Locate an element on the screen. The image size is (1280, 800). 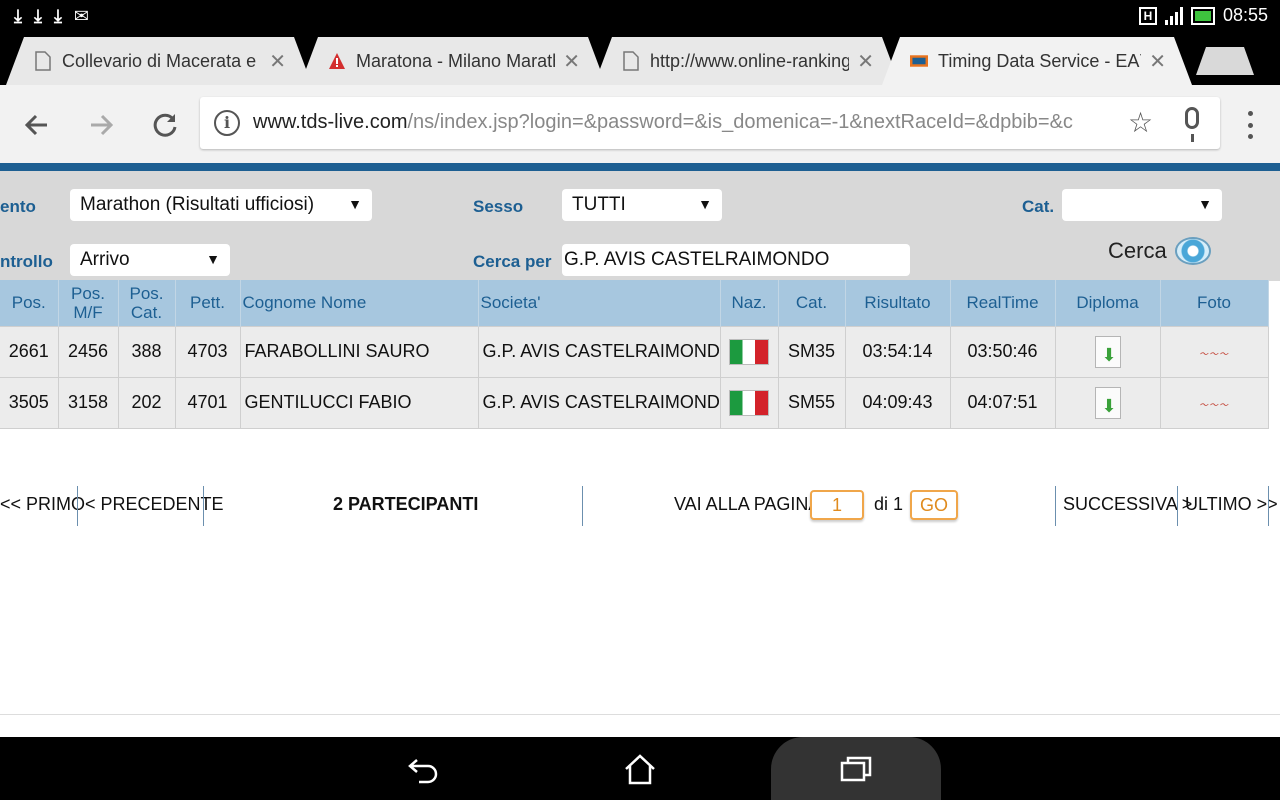
tab-title: http://www.online-ranking is located at coordinates (750, 60).